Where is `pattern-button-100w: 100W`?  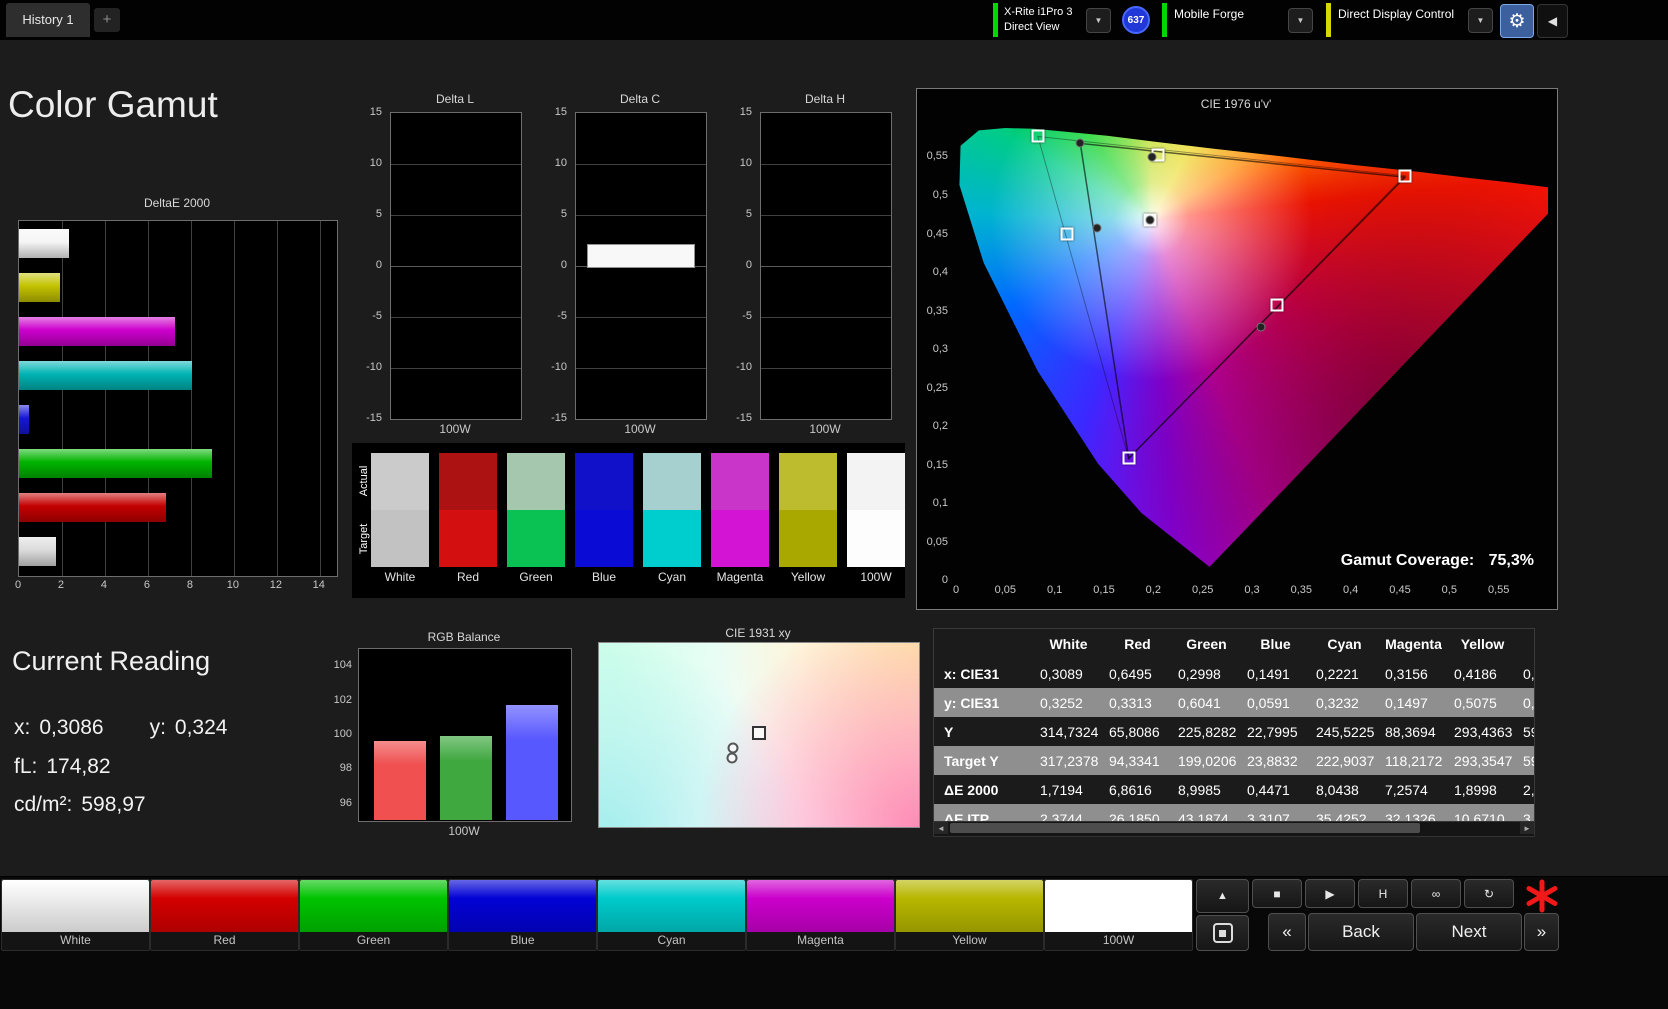
pattern-button-100w: 100W is located at coordinates (1118, 915).